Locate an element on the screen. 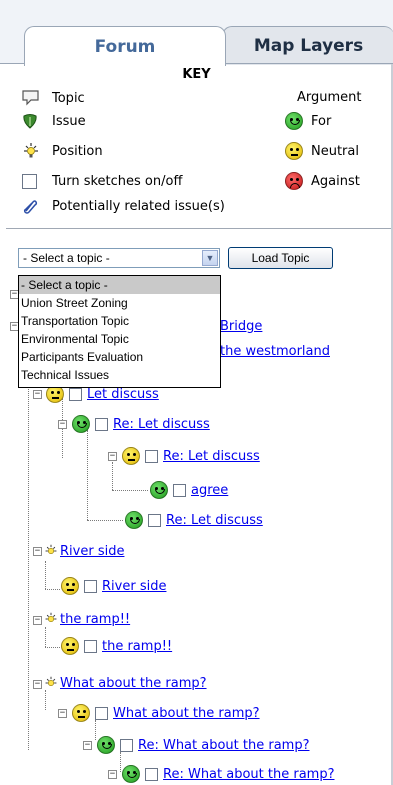 This screenshot has width=393, height=785. key-against: Against is located at coordinates (322, 181).